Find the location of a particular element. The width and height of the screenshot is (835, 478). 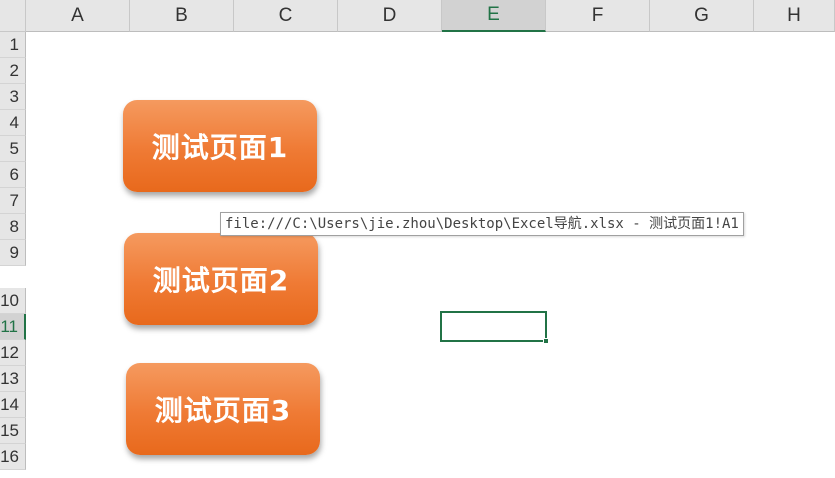

column-header-f: F is located at coordinates (598, 16).